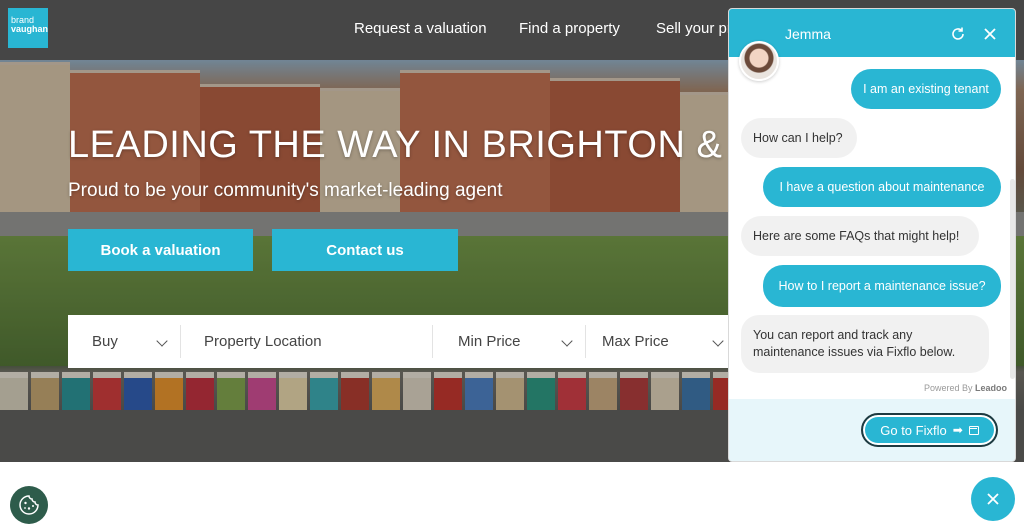 Image resolution: width=1024 pixels, height=529 pixels. I want to click on refresh-icon, so click(958, 34).